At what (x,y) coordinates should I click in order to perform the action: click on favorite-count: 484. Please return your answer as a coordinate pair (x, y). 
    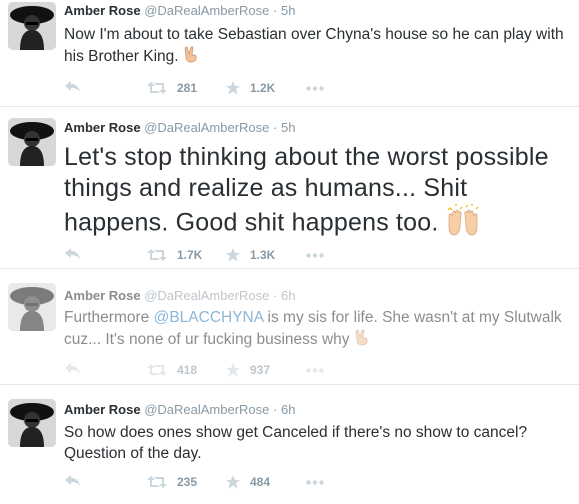
    Looking at the image, I should click on (260, 482).